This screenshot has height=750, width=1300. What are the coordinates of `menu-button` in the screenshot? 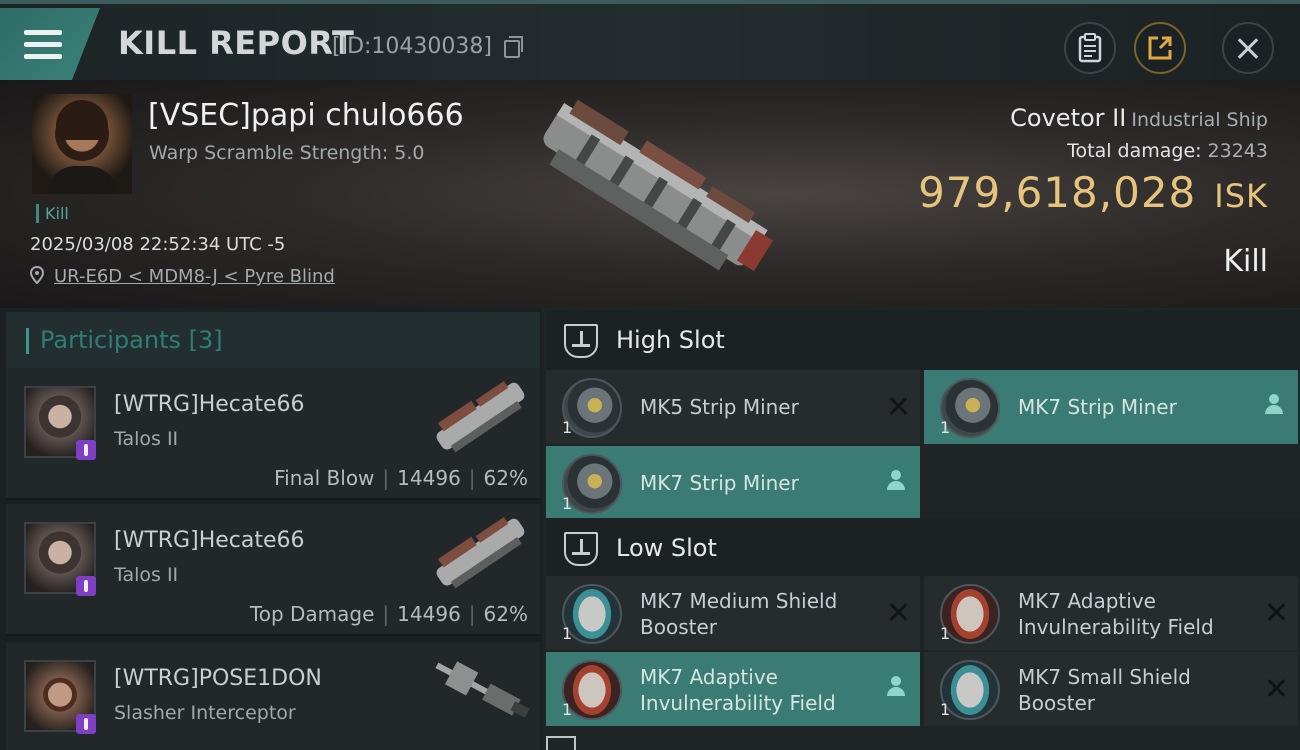 It's located at (50, 44).